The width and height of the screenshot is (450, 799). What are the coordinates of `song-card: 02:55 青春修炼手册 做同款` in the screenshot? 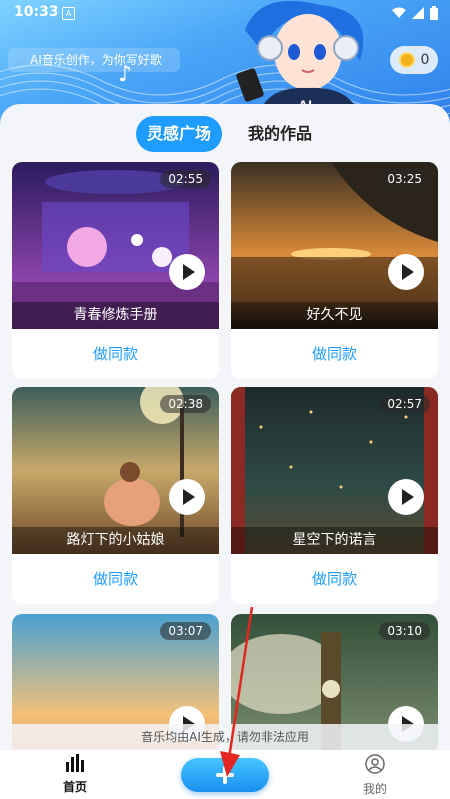 It's located at (115, 270).